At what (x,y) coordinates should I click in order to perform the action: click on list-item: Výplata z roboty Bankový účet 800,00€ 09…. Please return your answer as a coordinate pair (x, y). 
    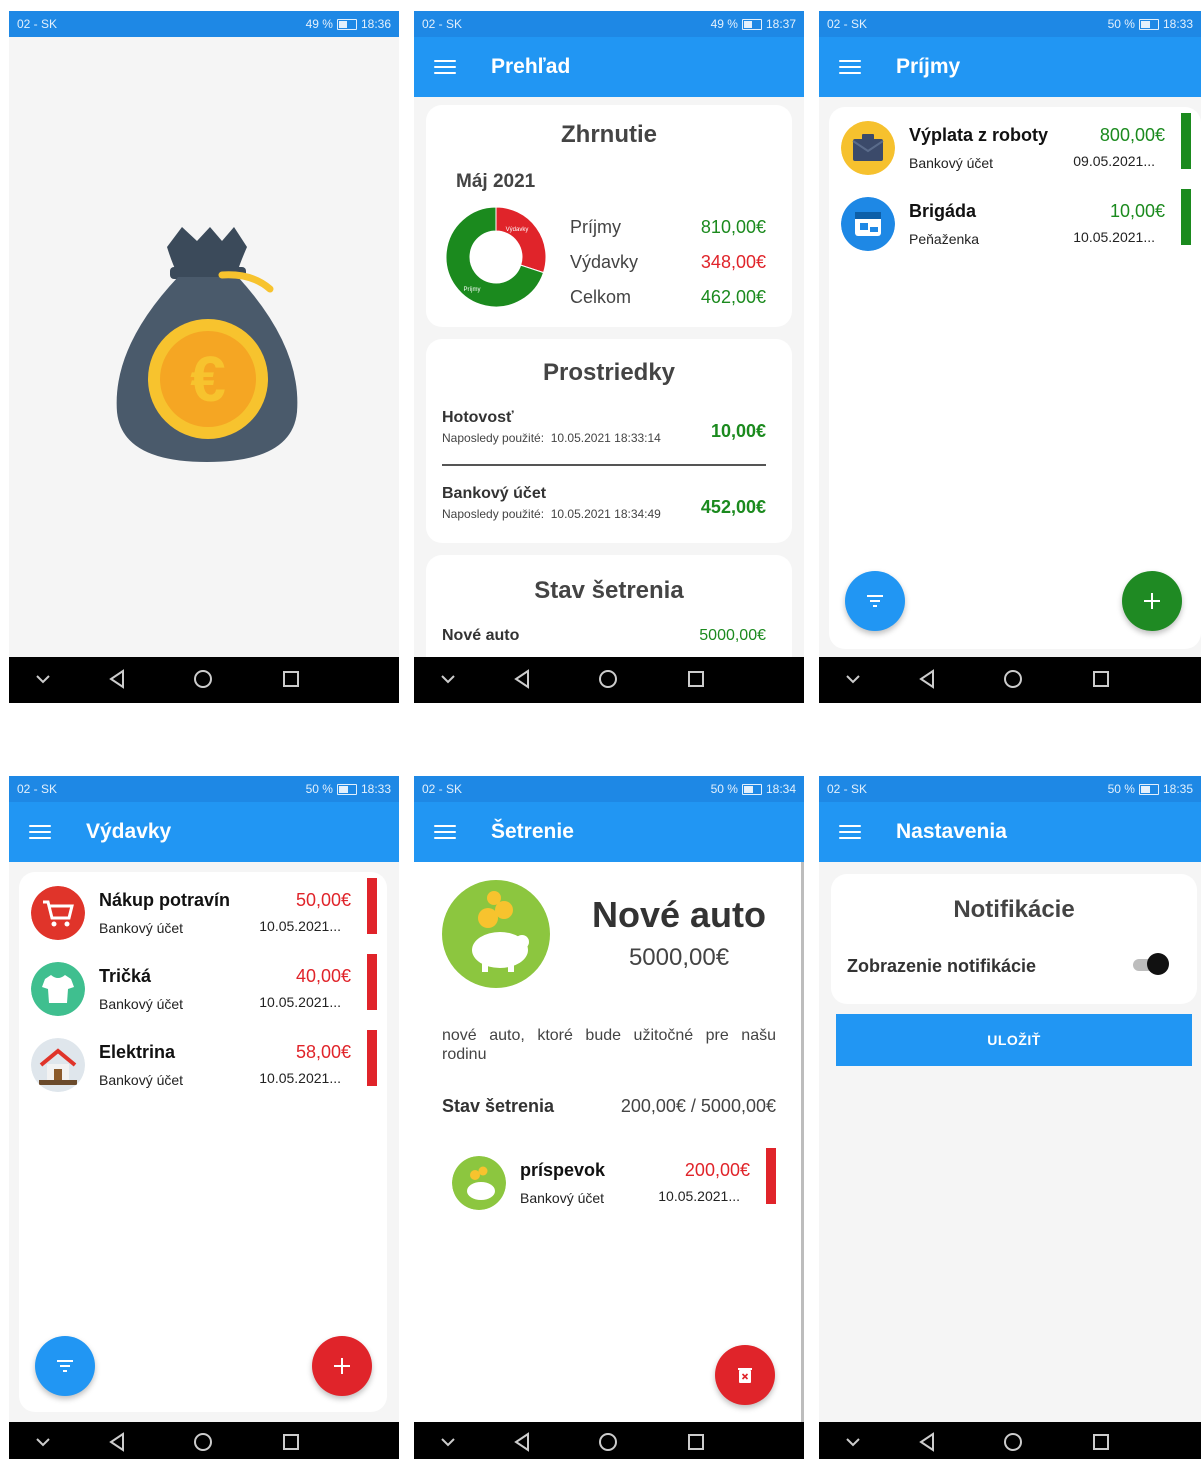
    Looking at the image, I should click on (1015, 150).